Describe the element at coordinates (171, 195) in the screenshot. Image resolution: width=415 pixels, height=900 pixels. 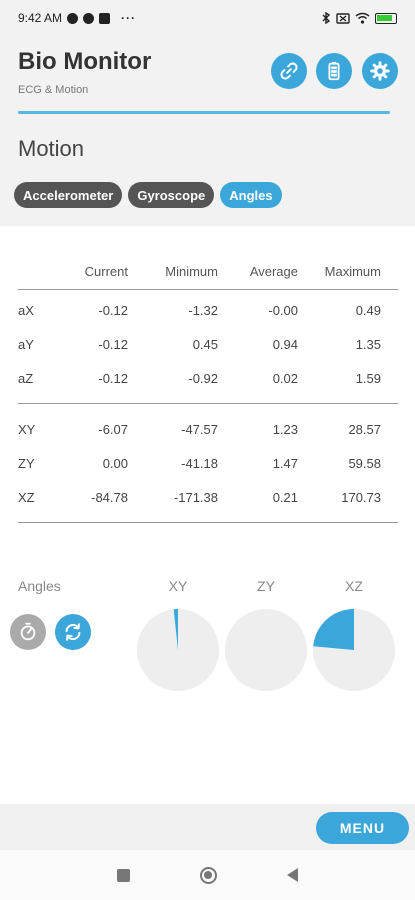
I see `tab-gyroscope: Gyroscope` at that location.